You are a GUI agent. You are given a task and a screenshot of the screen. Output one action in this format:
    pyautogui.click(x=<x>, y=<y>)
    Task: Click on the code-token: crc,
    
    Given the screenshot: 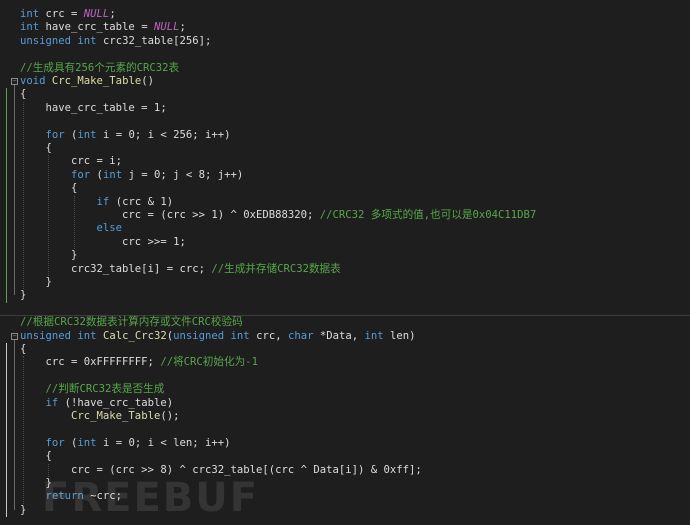 What is the action you would take?
    pyautogui.click(x=268, y=335)
    